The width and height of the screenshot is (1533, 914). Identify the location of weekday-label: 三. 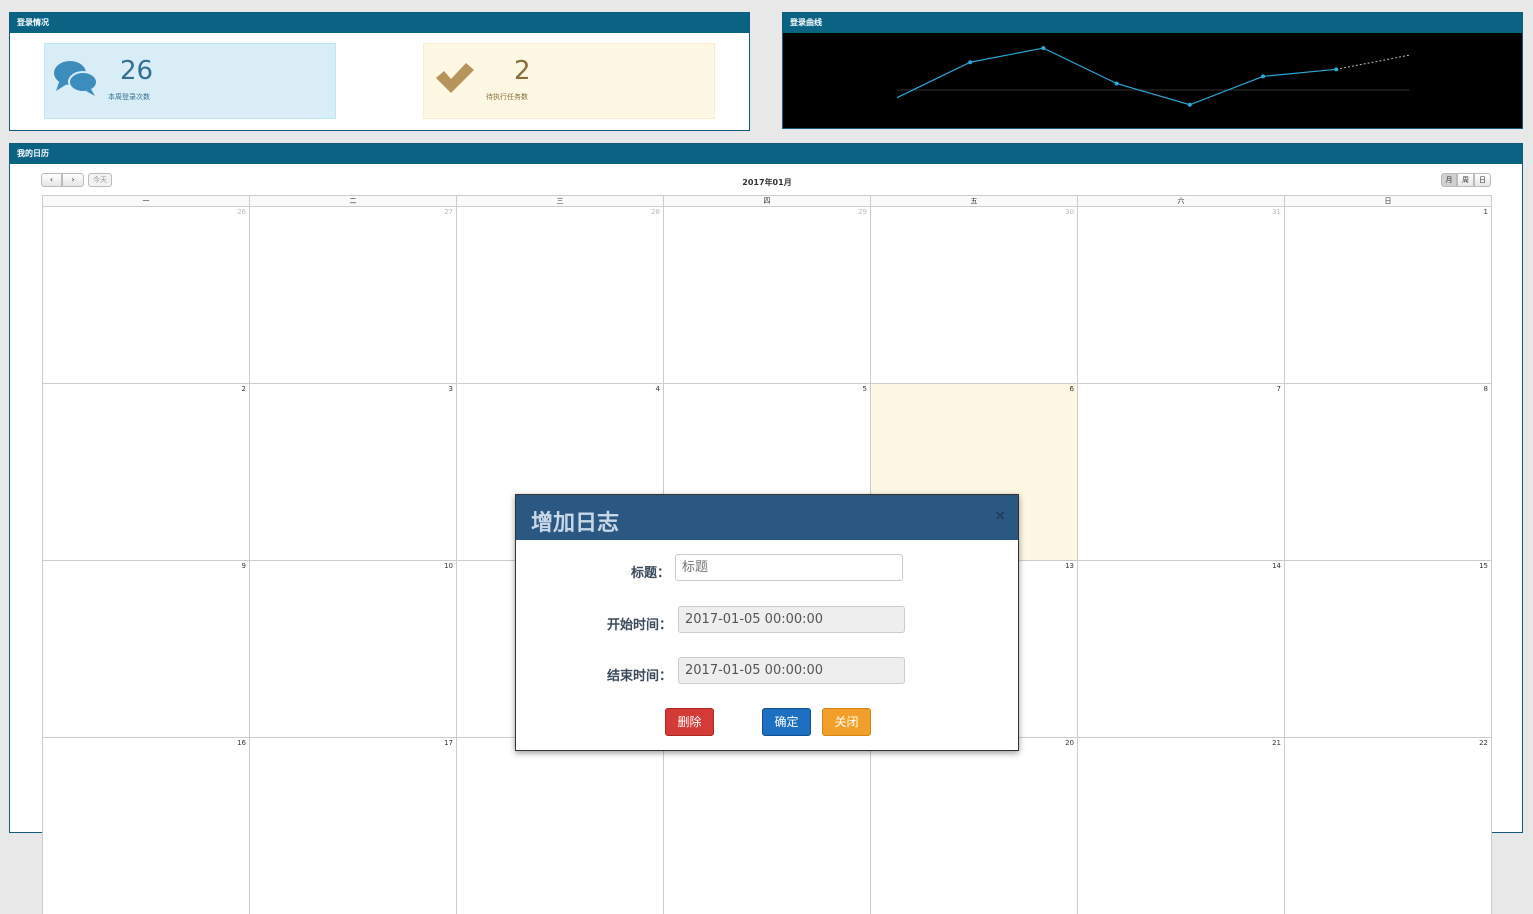
(559, 201).